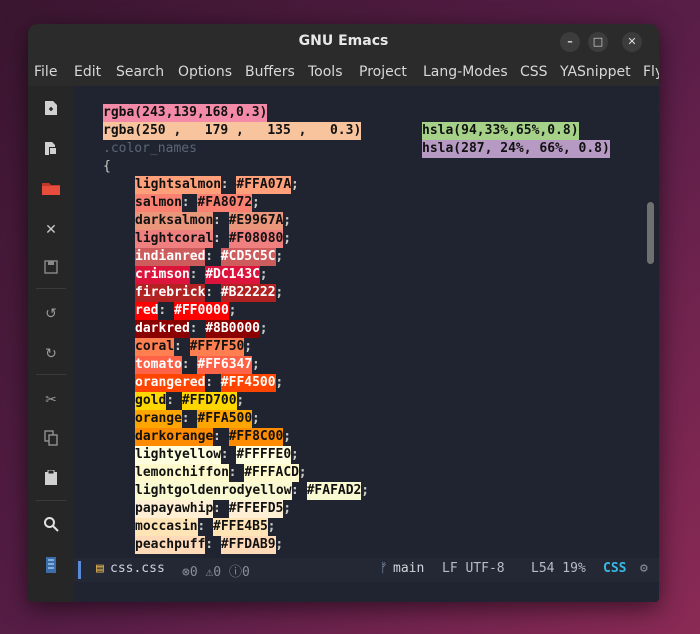 Image resolution: width=700 pixels, height=634 pixels. What do you see at coordinates (595, 72) in the screenshot?
I see `menu-yasnippet: YASnippet` at bounding box center [595, 72].